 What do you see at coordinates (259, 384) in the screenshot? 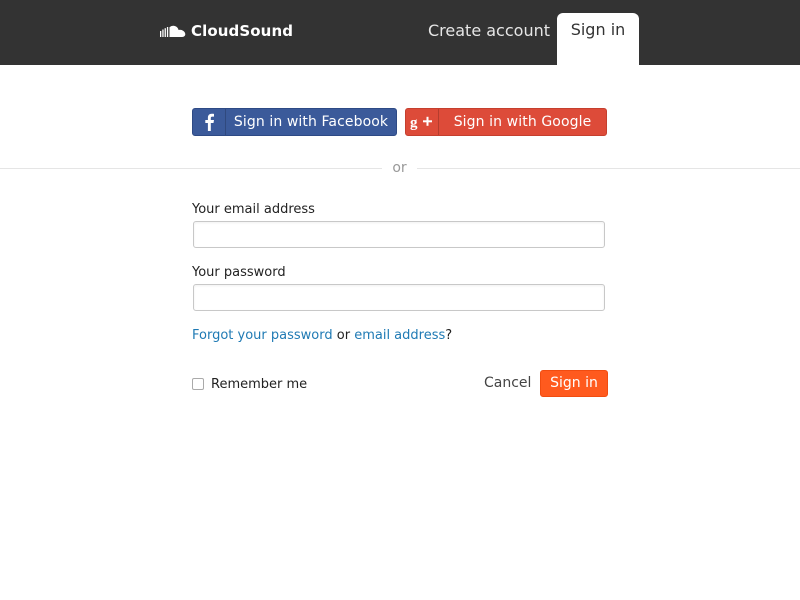
I see `remember-me-label: Remember me` at bounding box center [259, 384].